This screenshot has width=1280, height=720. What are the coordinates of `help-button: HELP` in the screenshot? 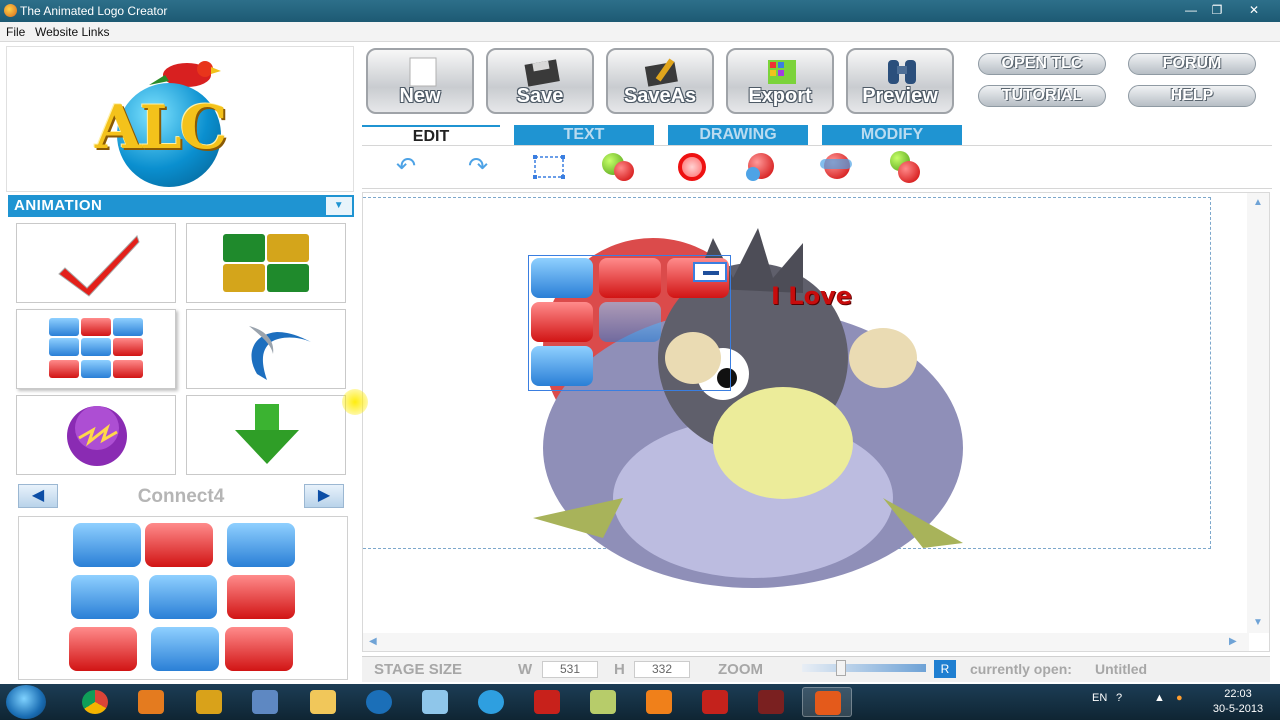 It's located at (1192, 96).